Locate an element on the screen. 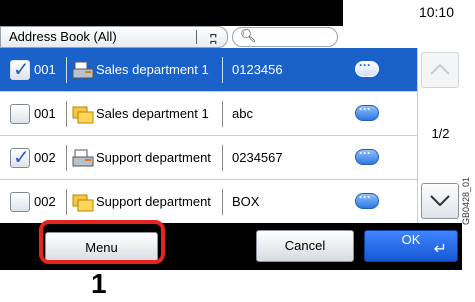  address-book-dropdown: Address Book (All) ʭ is located at coordinates (114, 37).